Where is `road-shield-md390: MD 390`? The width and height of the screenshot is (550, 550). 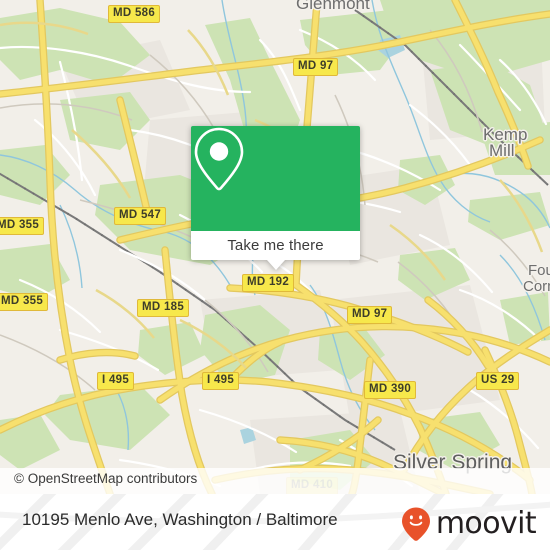
road-shield-md390: MD 390 is located at coordinates (390, 390).